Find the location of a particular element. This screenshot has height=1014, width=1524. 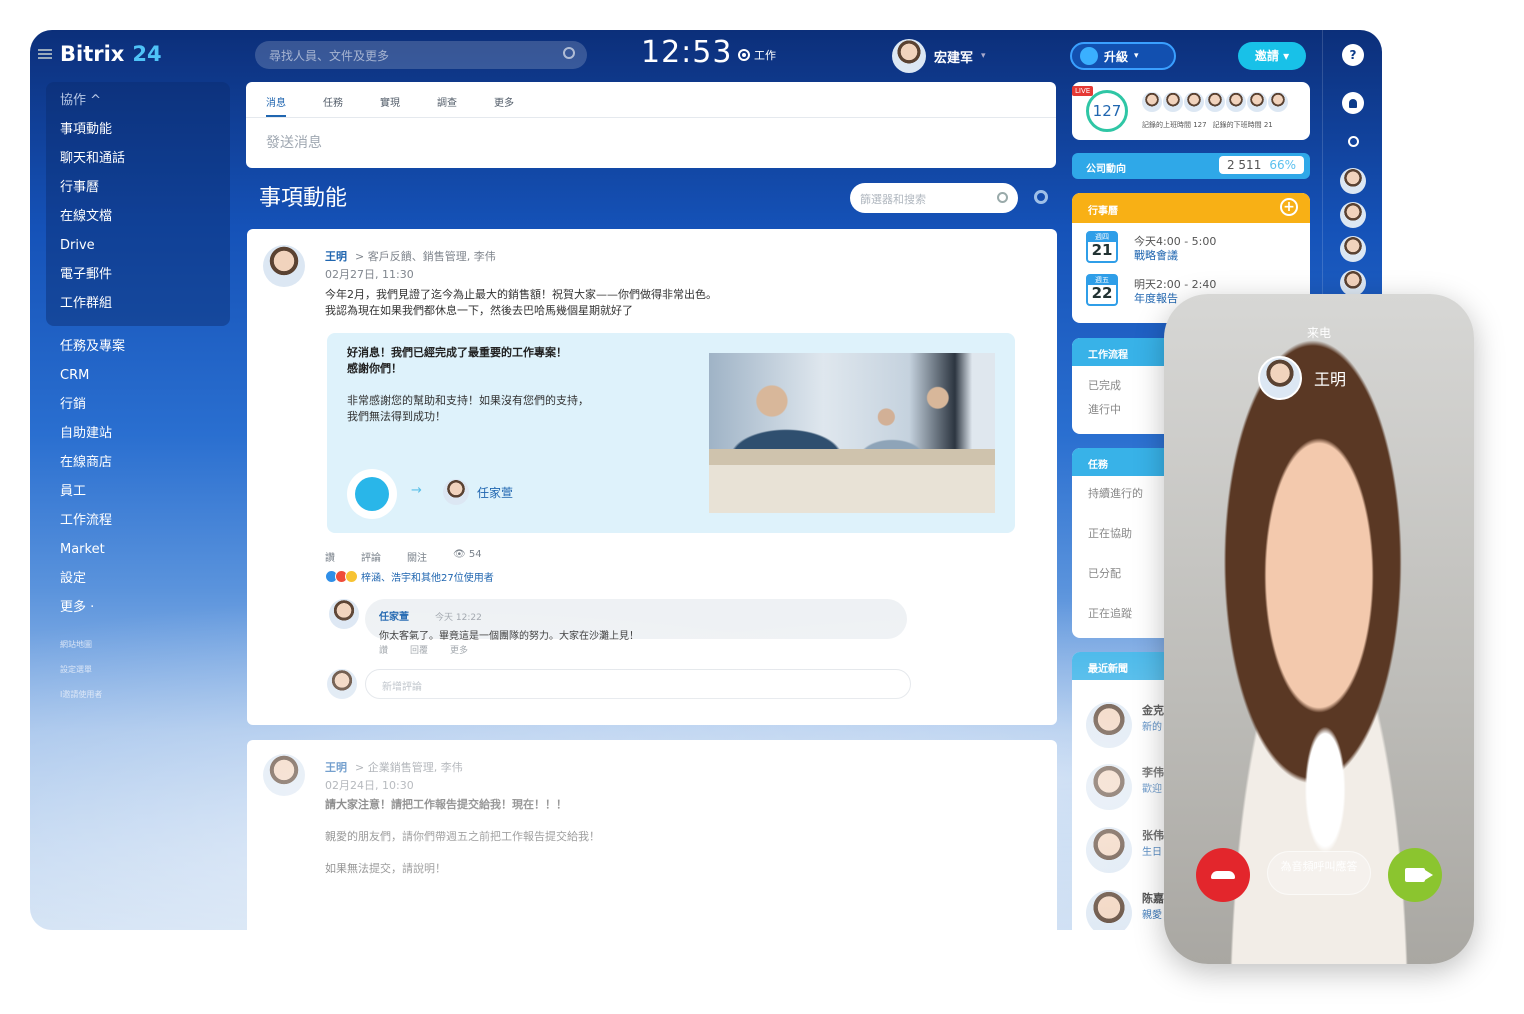

invite-label: 邀請 is located at coordinates (1266, 56).